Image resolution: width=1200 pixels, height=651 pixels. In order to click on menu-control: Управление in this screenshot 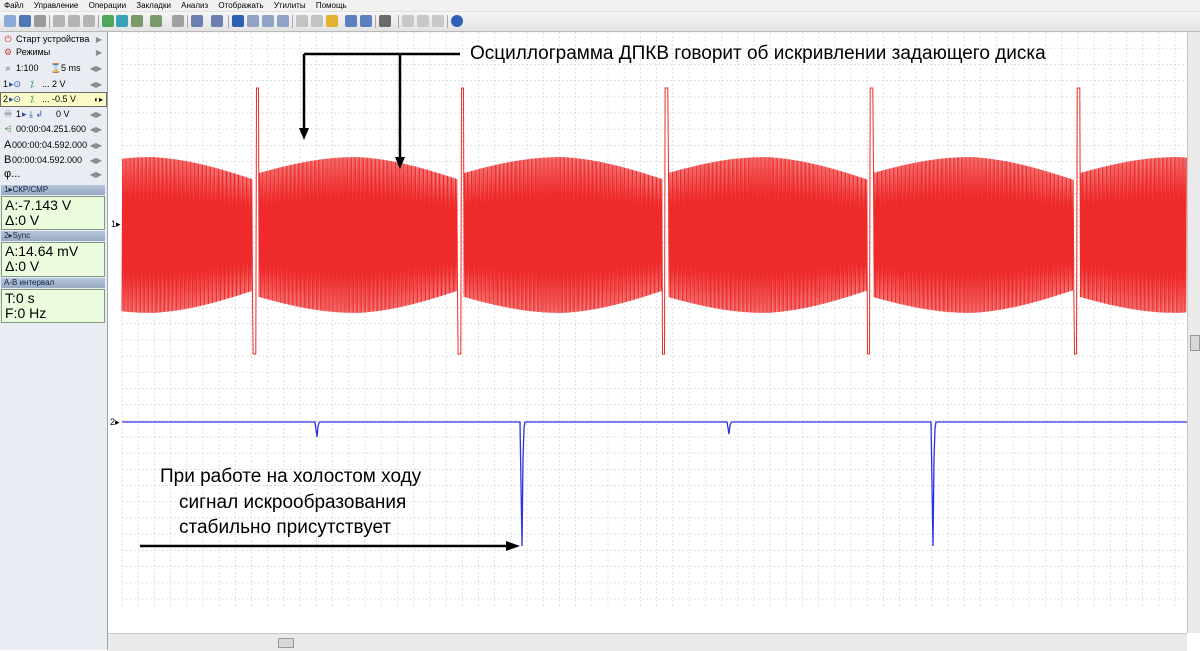, I will do `click(56, 5)`.